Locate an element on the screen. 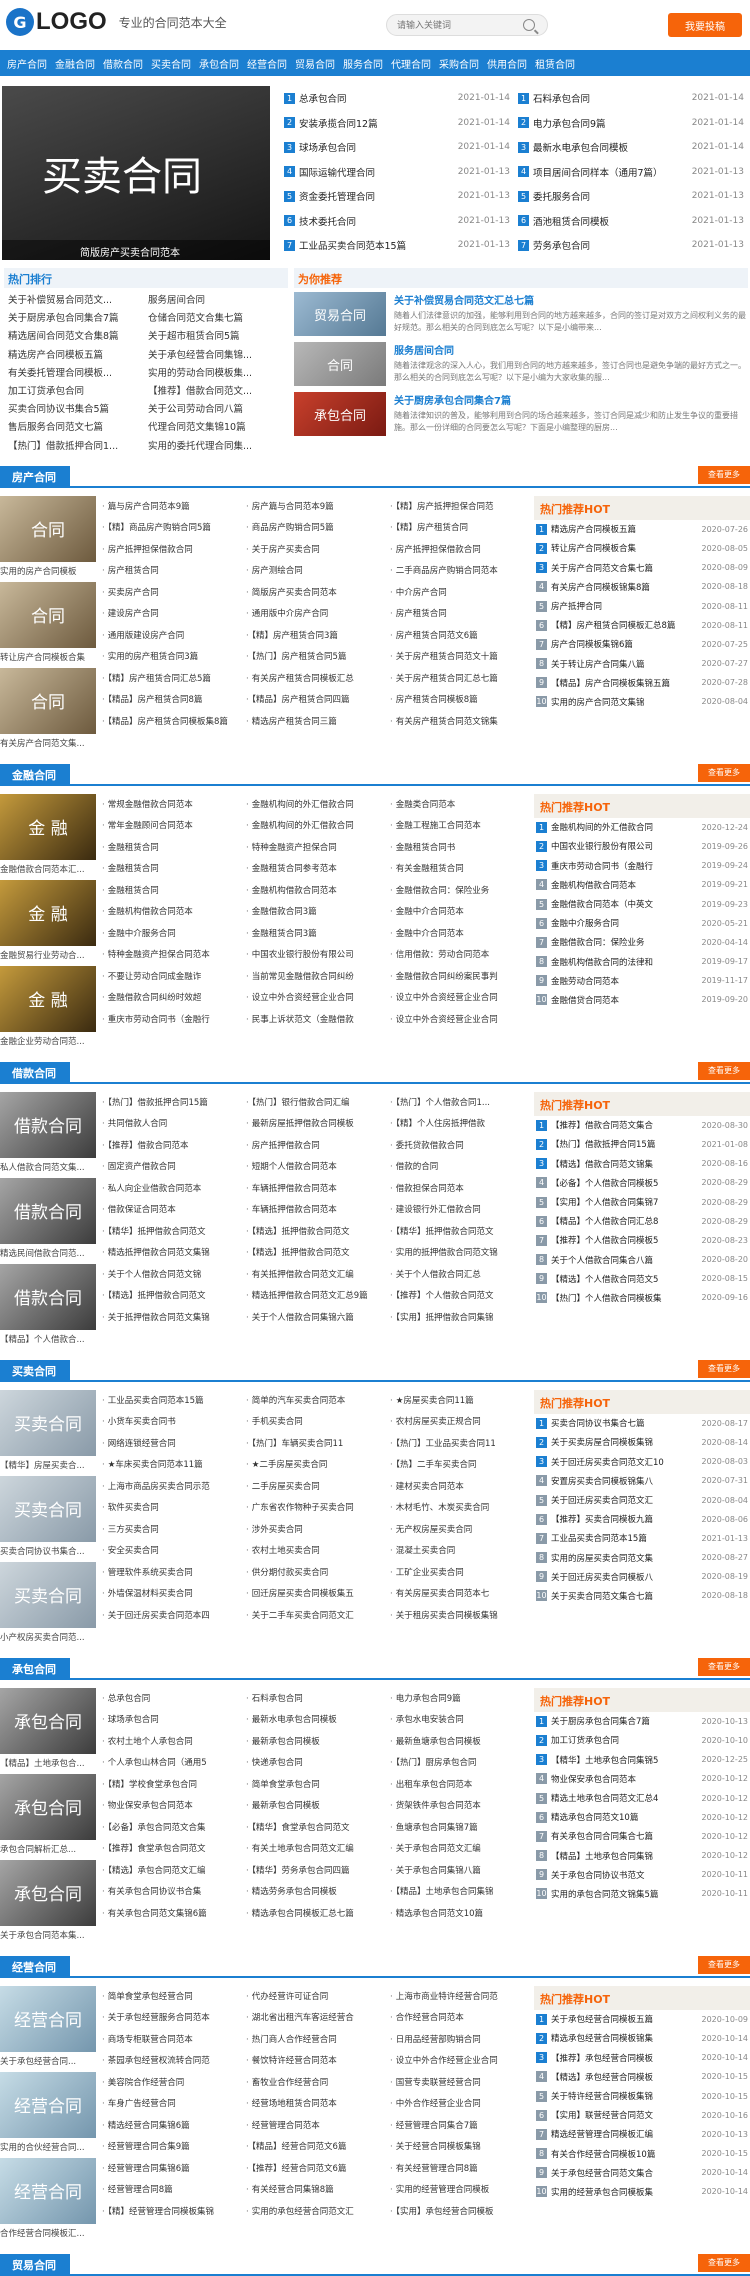 The width and height of the screenshot is (750, 2276). item-title: 关于特许经营合同模板集锦 is located at coordinates (626, 2096).